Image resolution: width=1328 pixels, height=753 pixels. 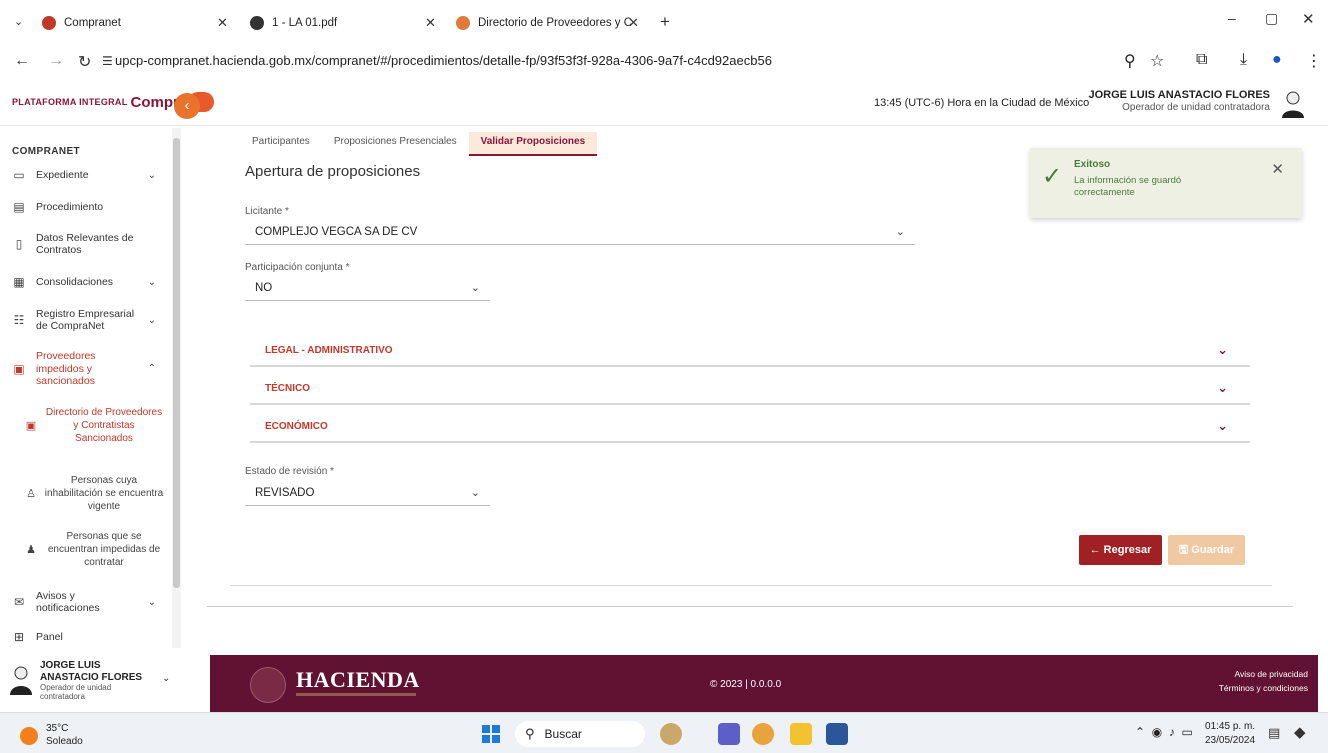 I want to click on chevron-up-icon: ⌃, so click(x=151, y=369).